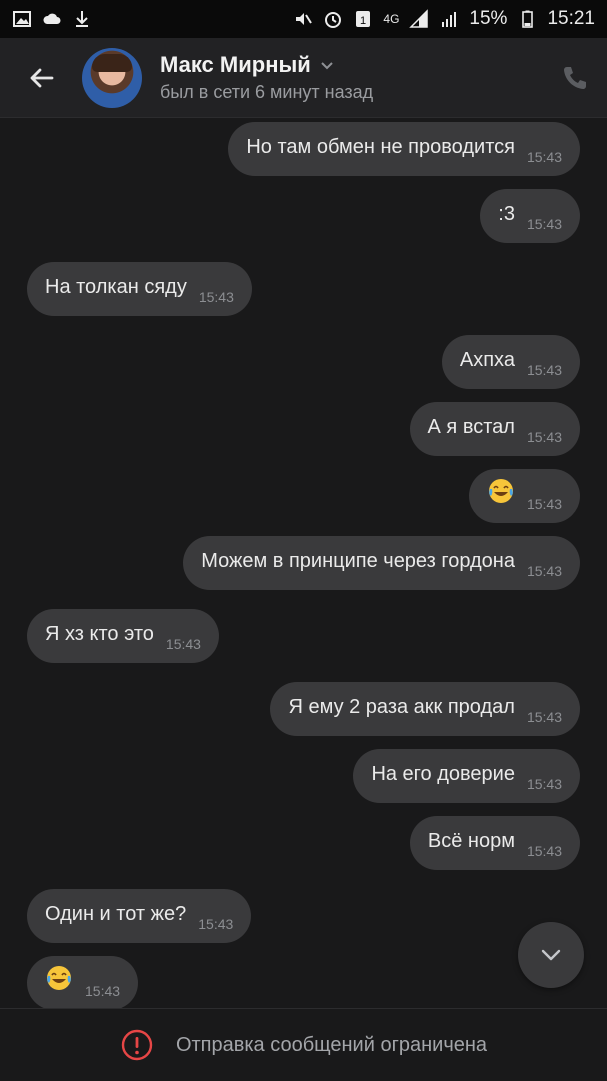 The width and height of the screenshot is (607, 1081). Describe the element at coordinates (112, 77) in the screenshot. I see `avatar` at that location.